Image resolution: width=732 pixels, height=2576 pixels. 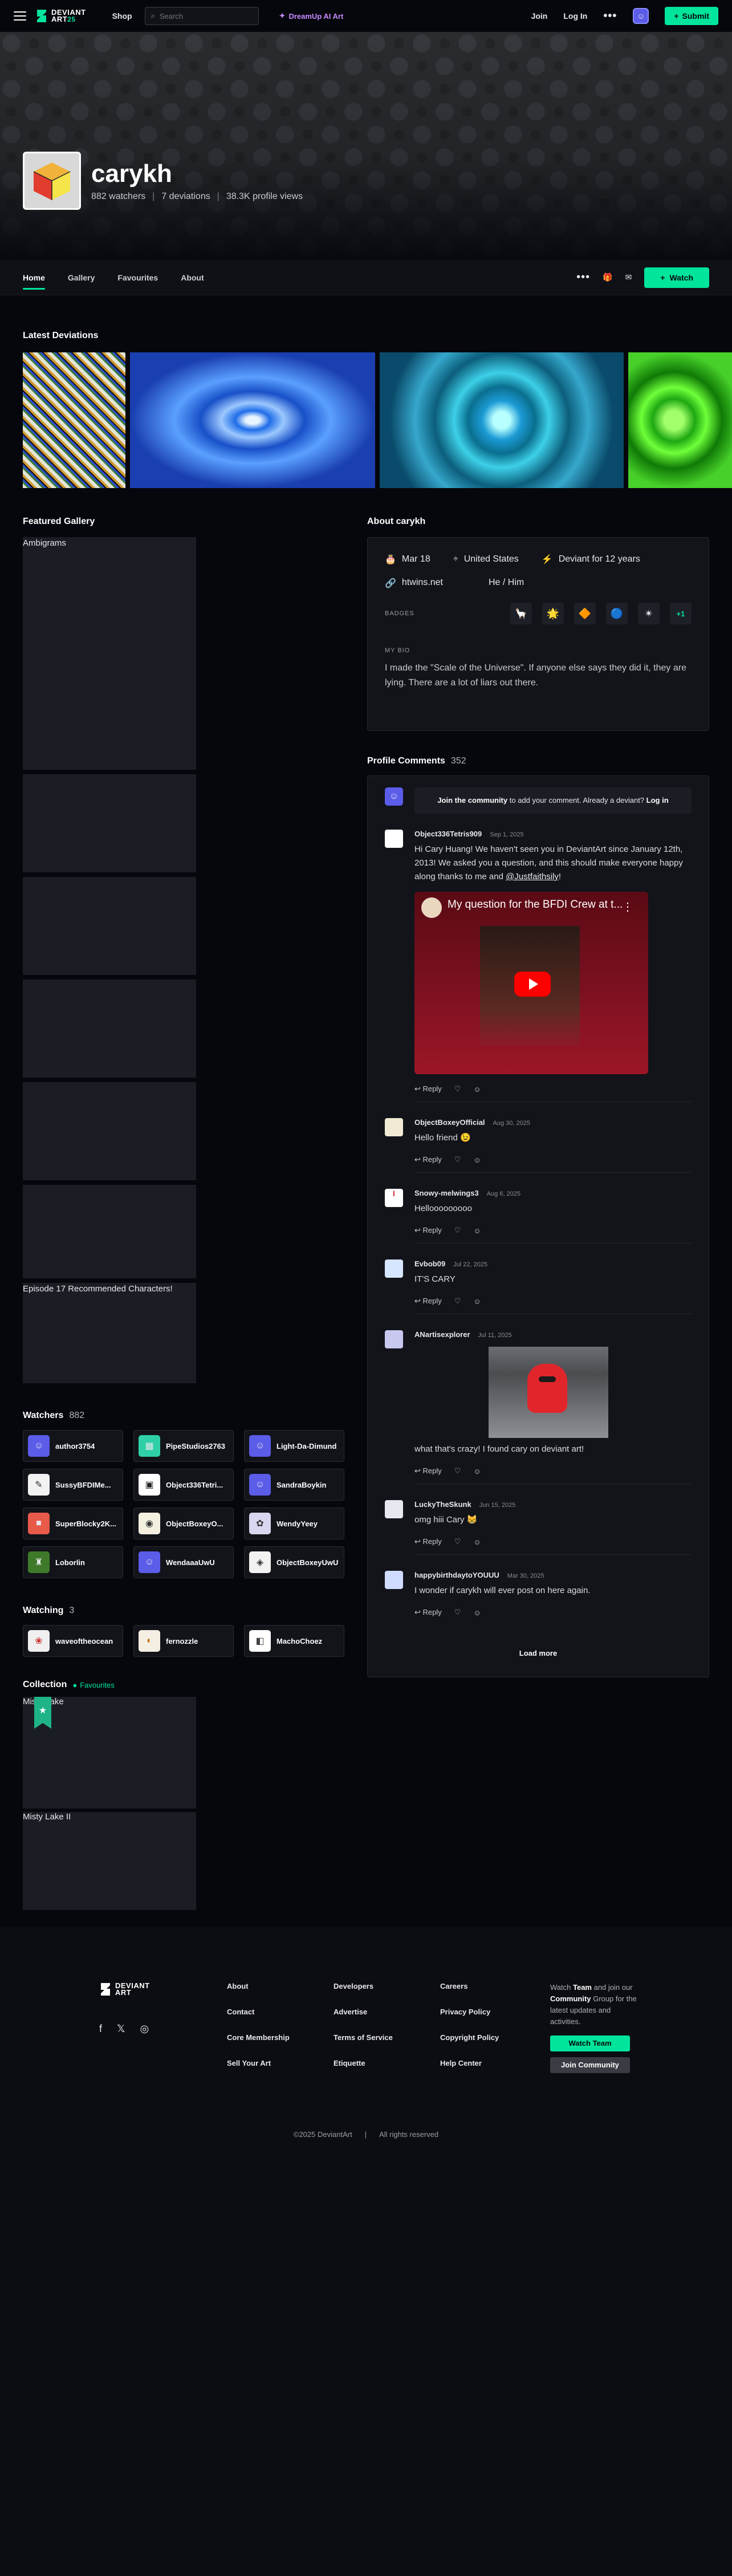 I want to click on avatar: I, so click(x=394, y=1198).